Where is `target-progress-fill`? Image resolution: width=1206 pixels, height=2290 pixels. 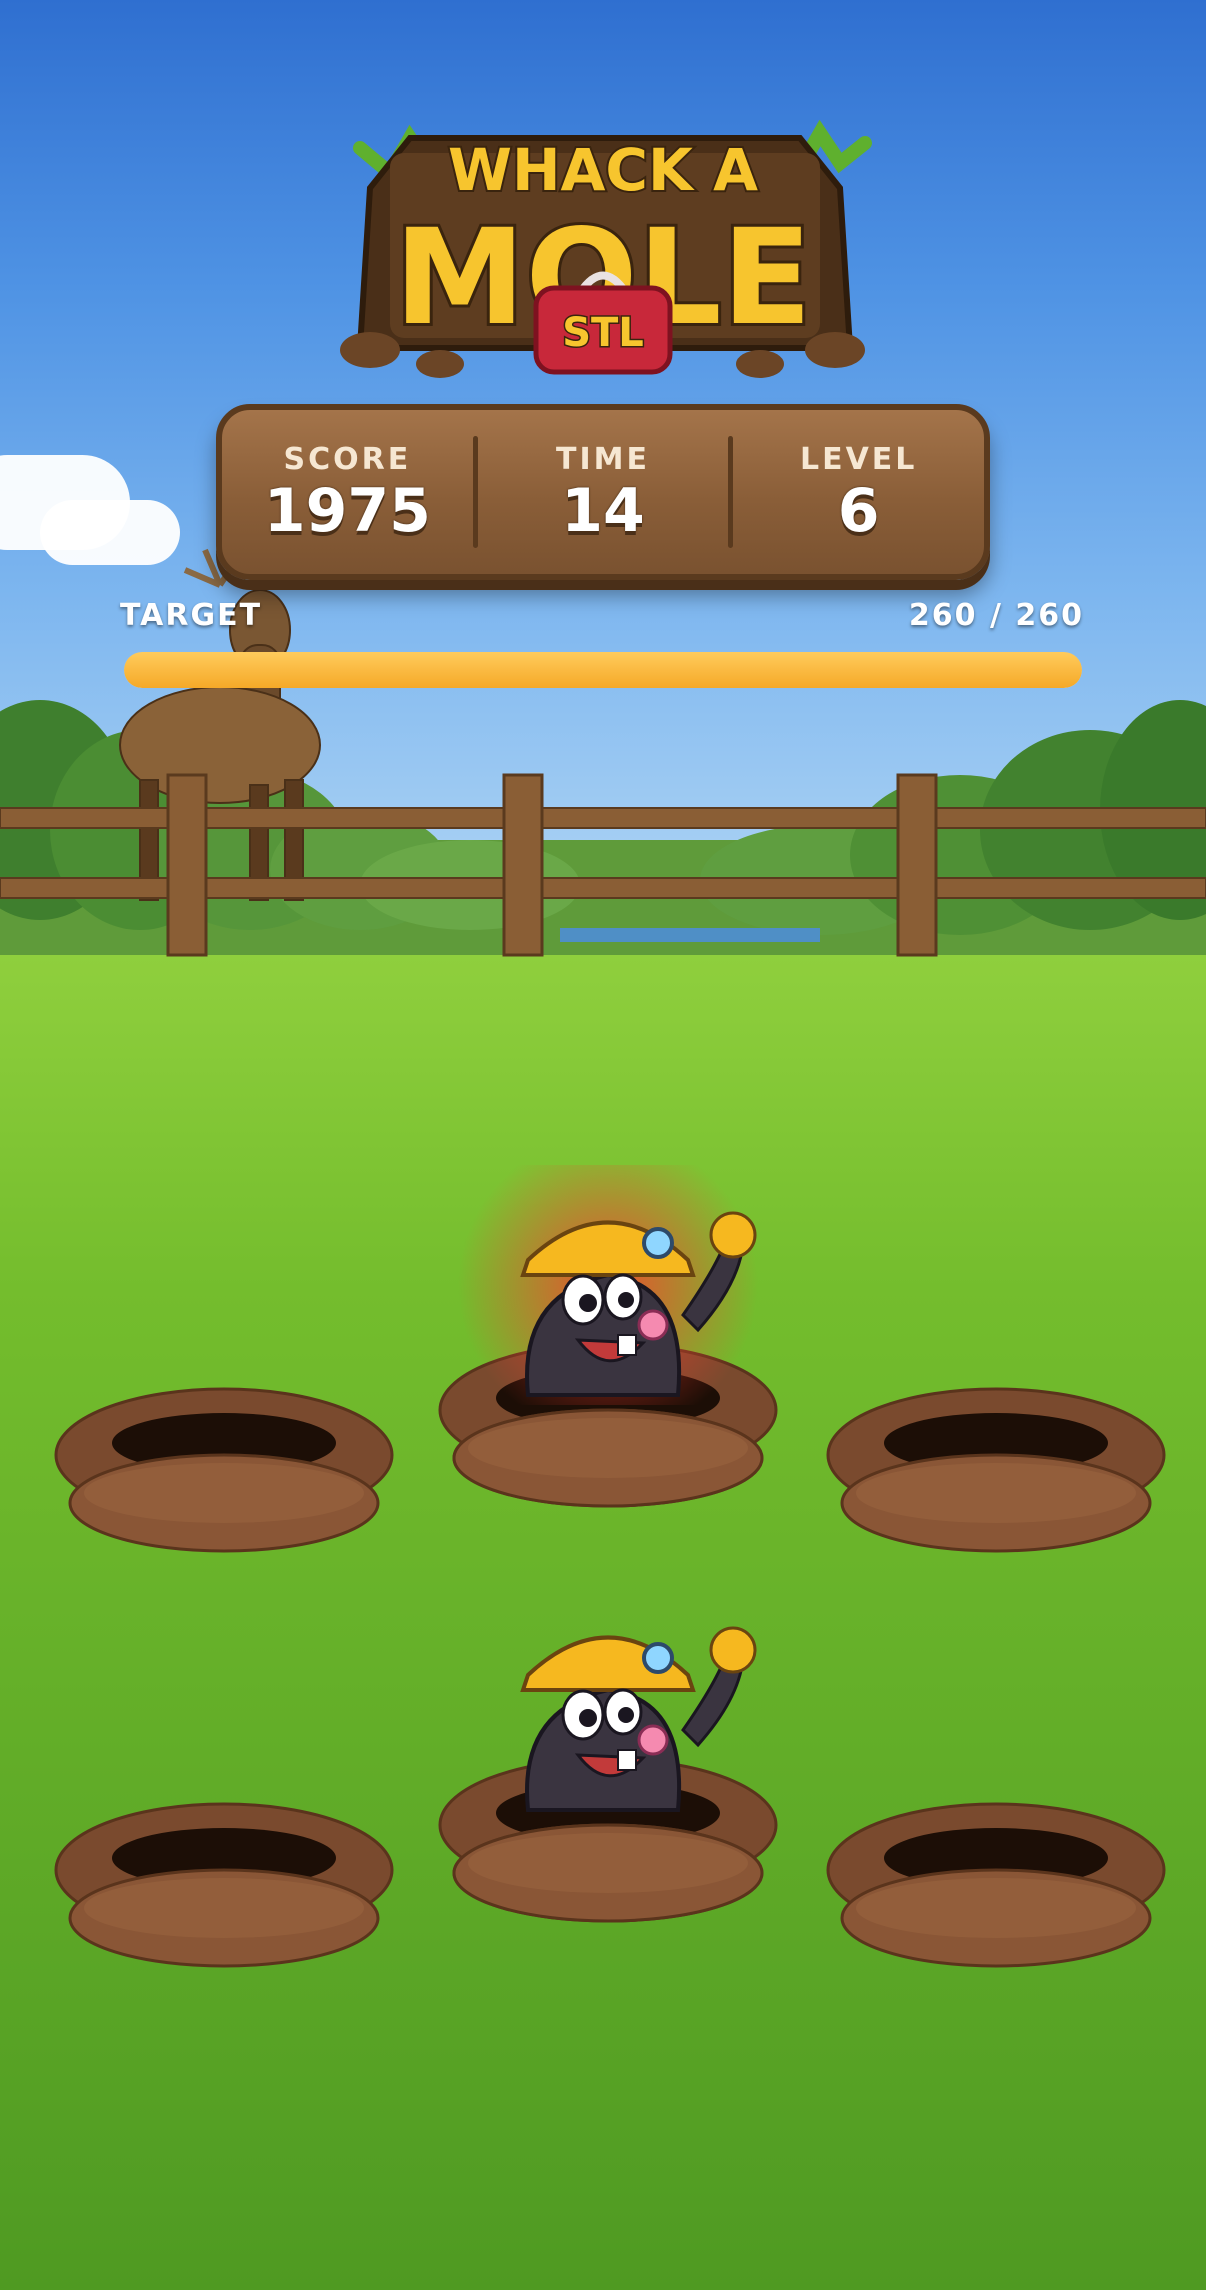 target-progress-fill is located at coordinates (603, 670).